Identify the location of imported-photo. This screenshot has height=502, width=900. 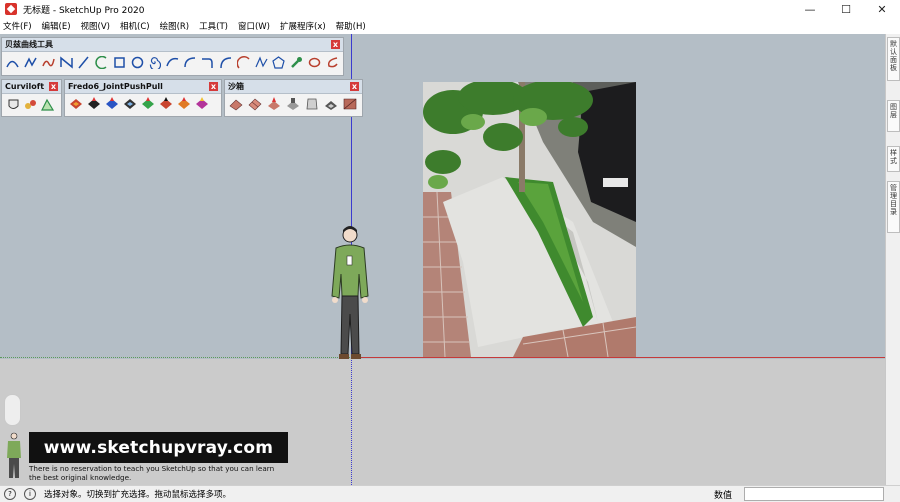
(529, 219).